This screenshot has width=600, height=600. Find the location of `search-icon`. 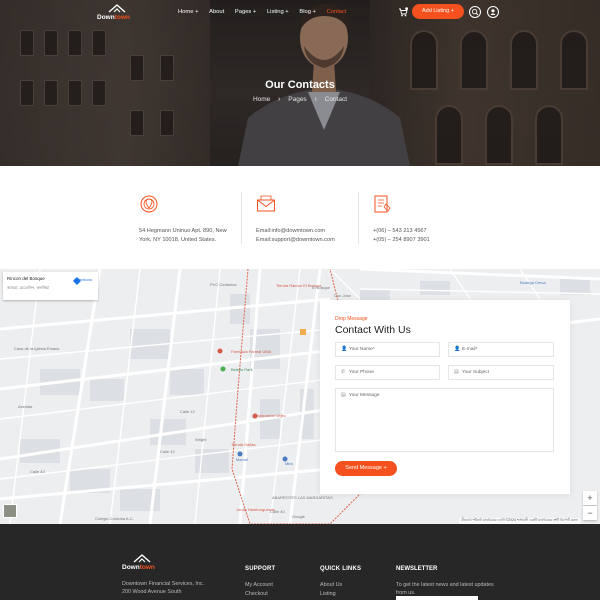

search-icon is located at coordinates (475, 12).